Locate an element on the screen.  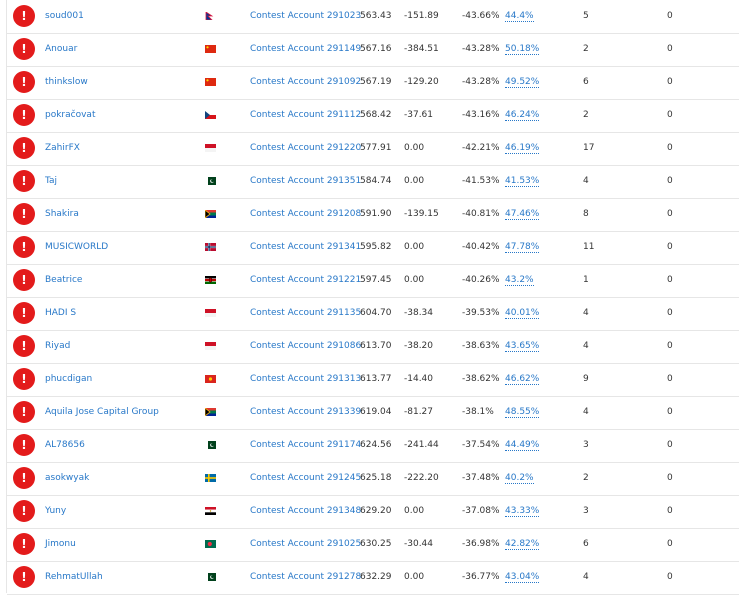
flag-pk-icon is located at coordinates (210, 181).